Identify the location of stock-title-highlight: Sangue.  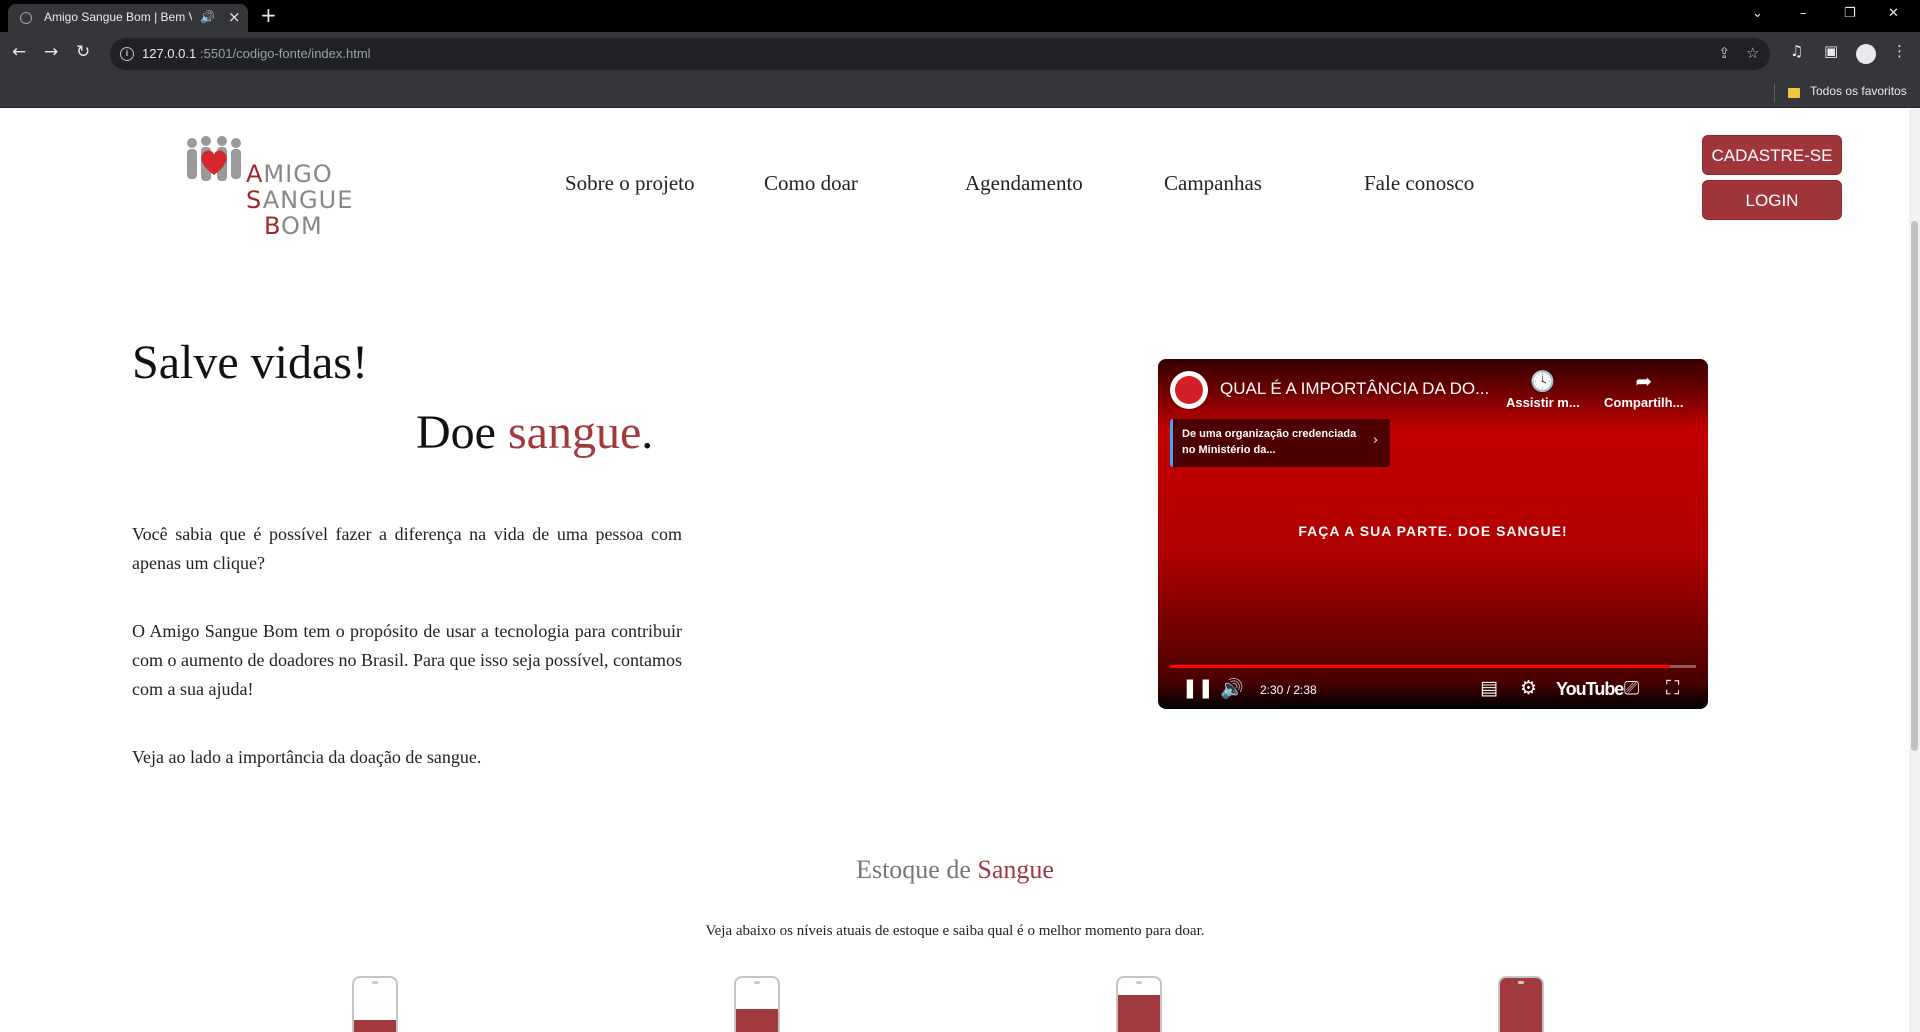
(1015, 869).